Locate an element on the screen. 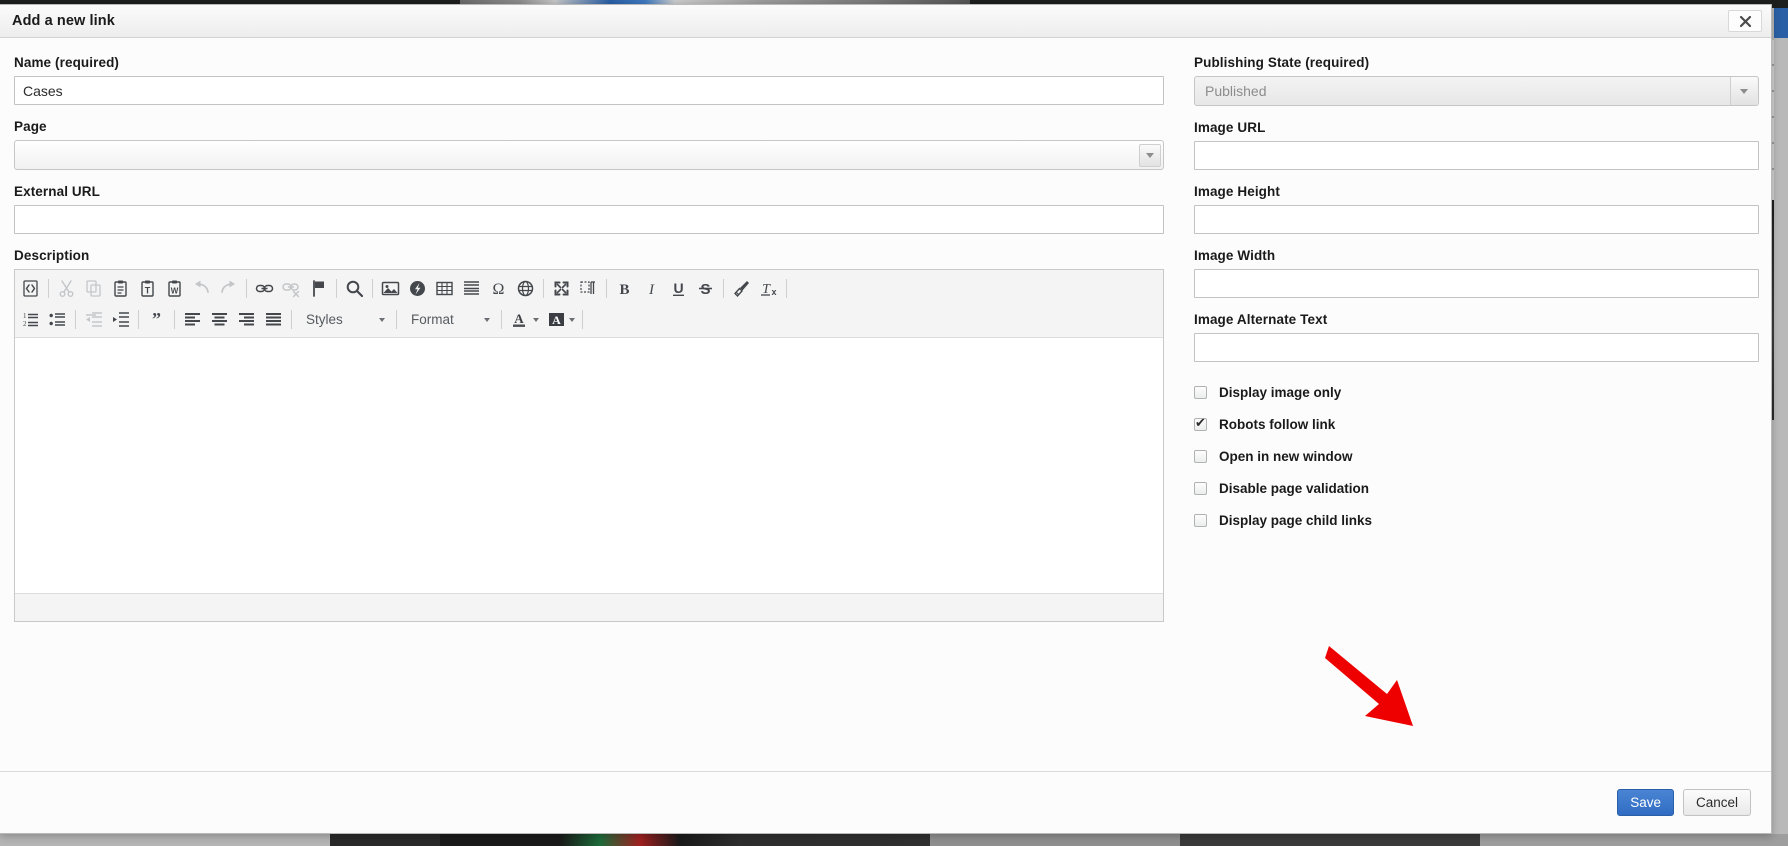 This screenshot has height=846, width=1788. image-height-input is located at coordinates (1476, 219).